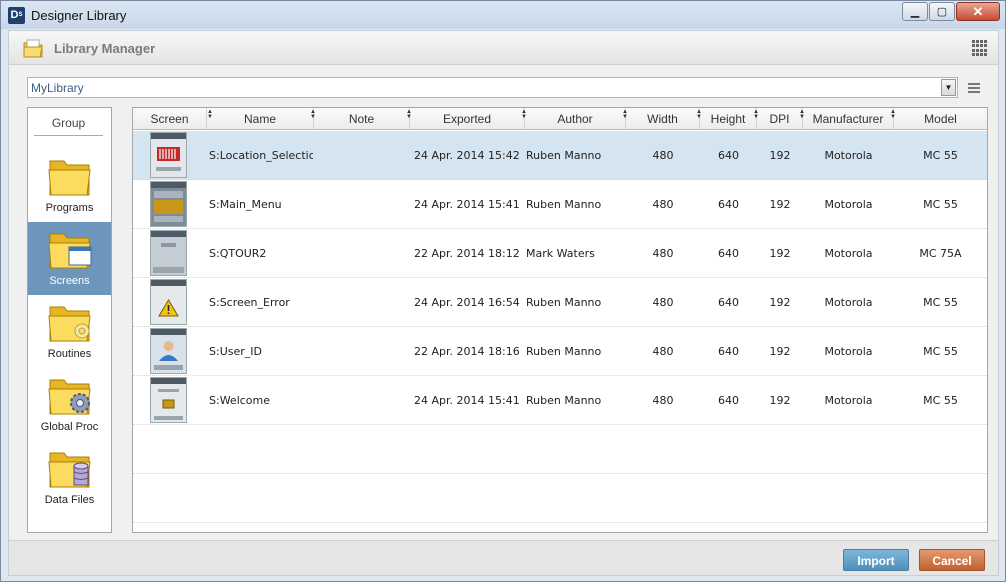 The image size is (1006, 582). What do you see at coordinates (492, 87) in the screenshot?
I see `library-select: MyLibrary ▼` at bounding box center [492, 87].